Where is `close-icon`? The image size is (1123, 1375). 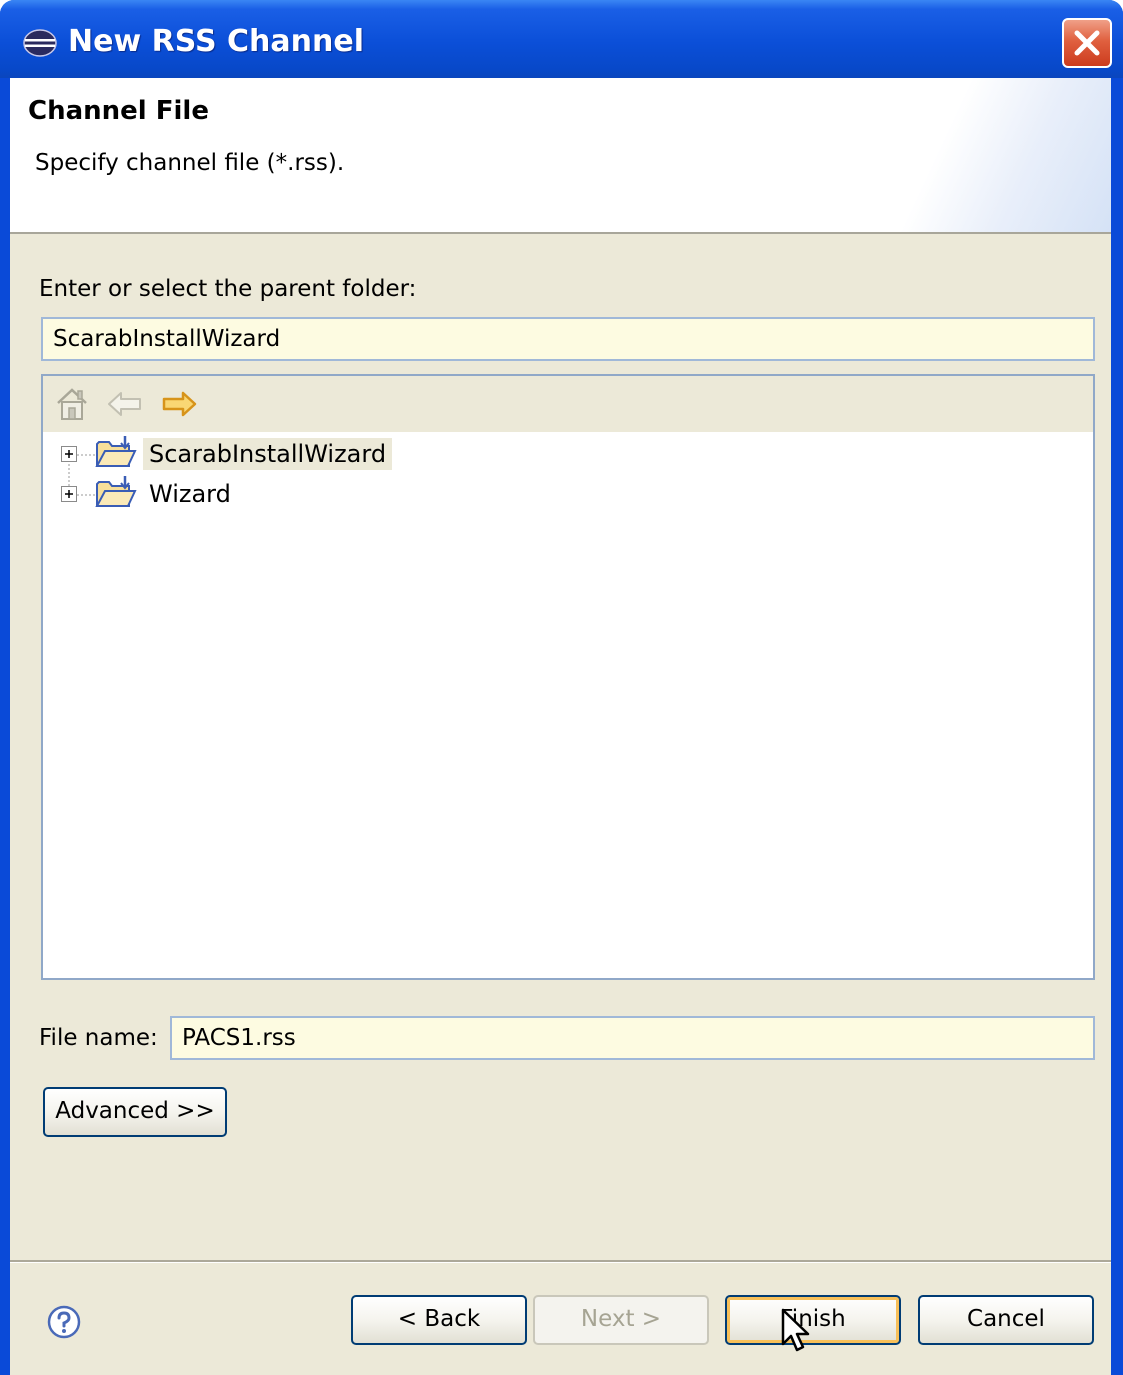 close-icon is located at coordinates (1087, 43).